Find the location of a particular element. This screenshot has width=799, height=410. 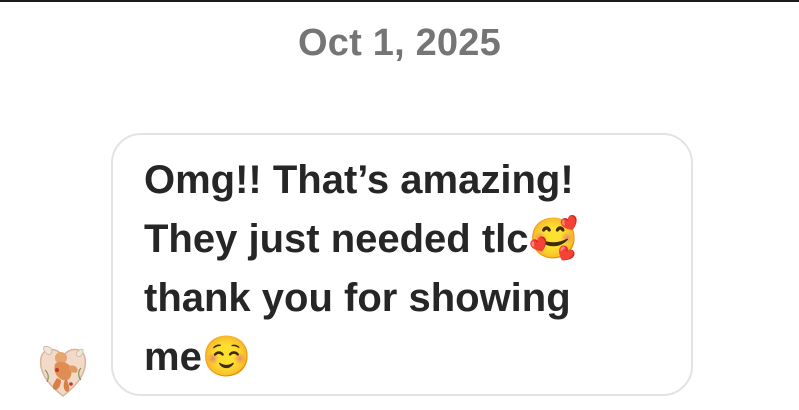

top-divider is located at coordinates (399, 1).